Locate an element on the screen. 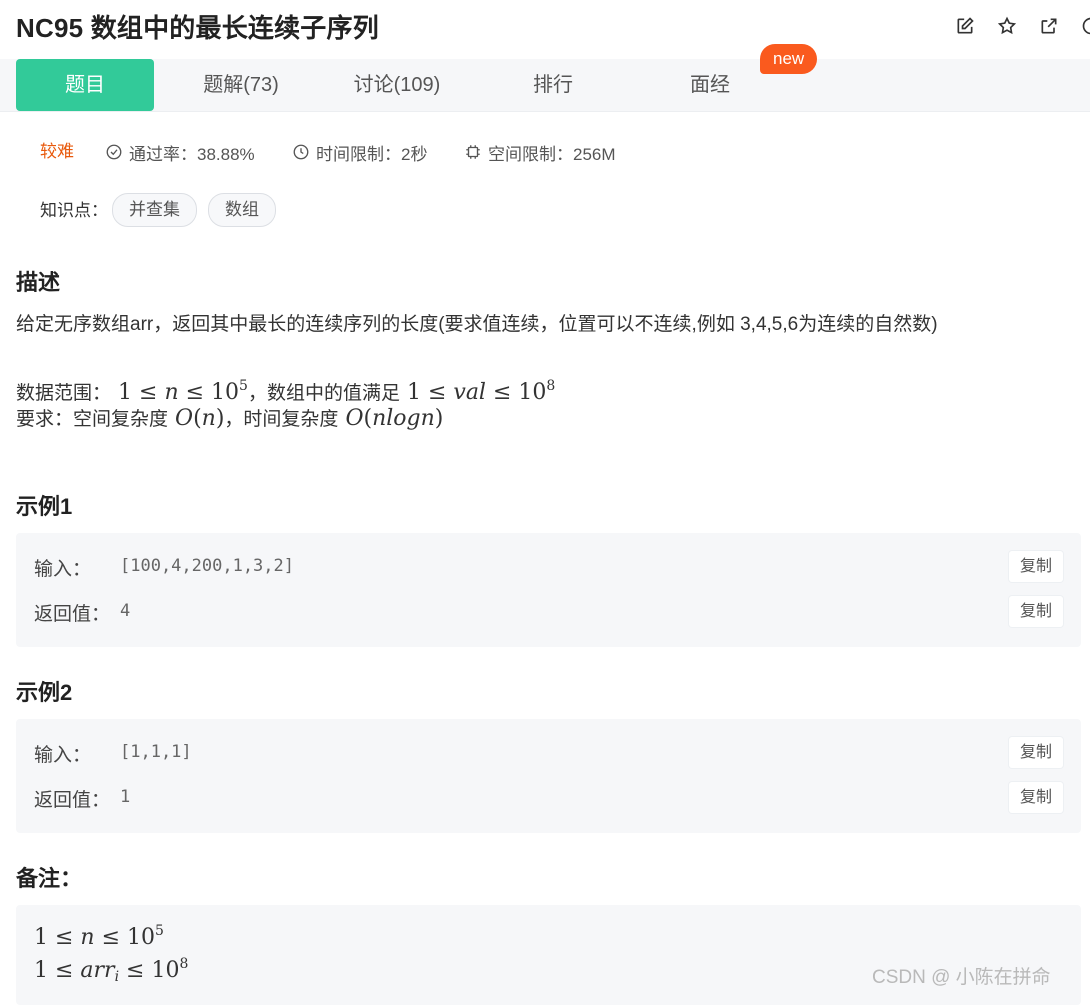 This screenshot has height=1005, width=1090. star-icon is located at coordinates (1007, 26).